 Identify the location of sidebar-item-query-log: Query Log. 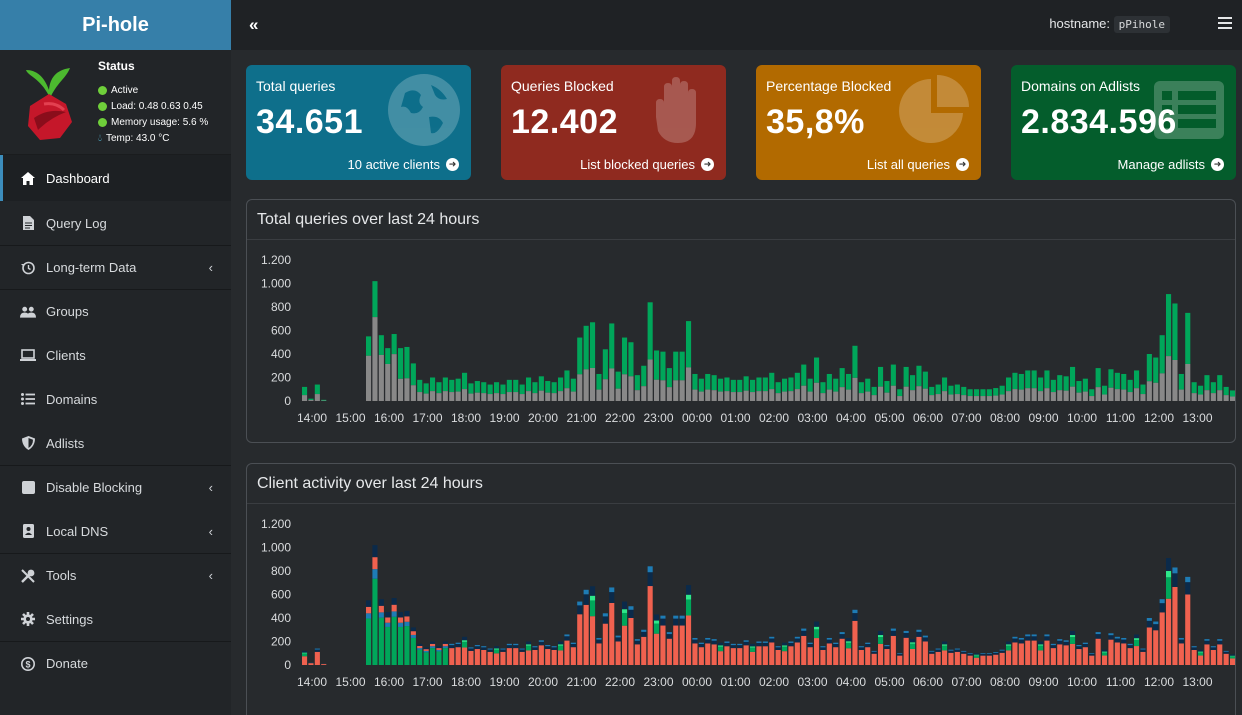
(115, 223).